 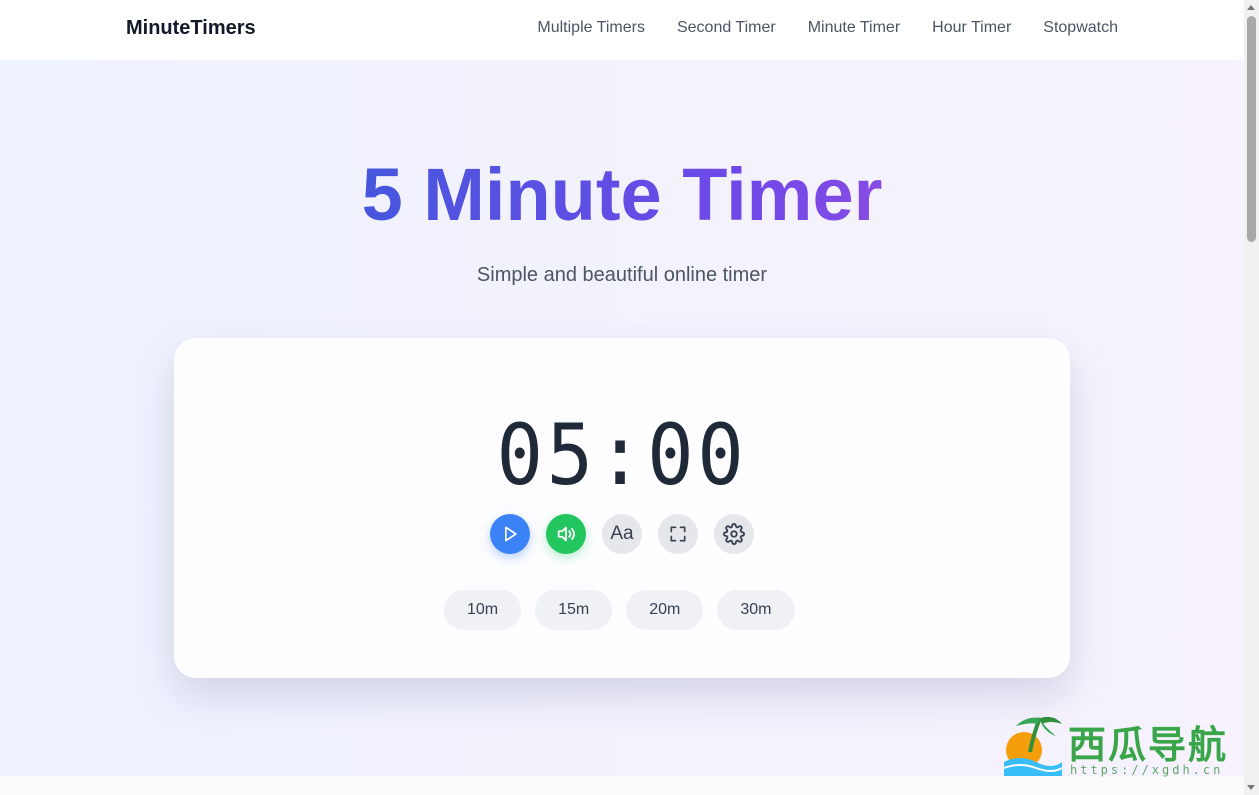 What do you see at coordinates (622, 455) in the screenshot?
I see `timer-display: 05:00` at bounding box center [622, 455].